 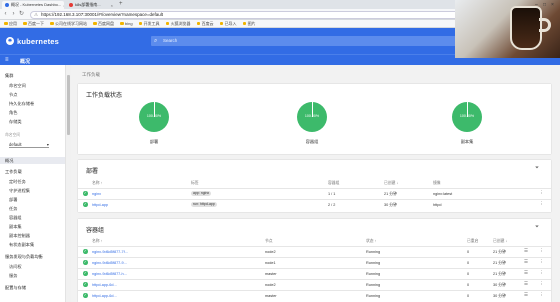 What do you see at coordinates (15, 288) in the screenshot?
I see `sidebar-item-config-storage: 配置与存储` at bounding box center [15, 288].